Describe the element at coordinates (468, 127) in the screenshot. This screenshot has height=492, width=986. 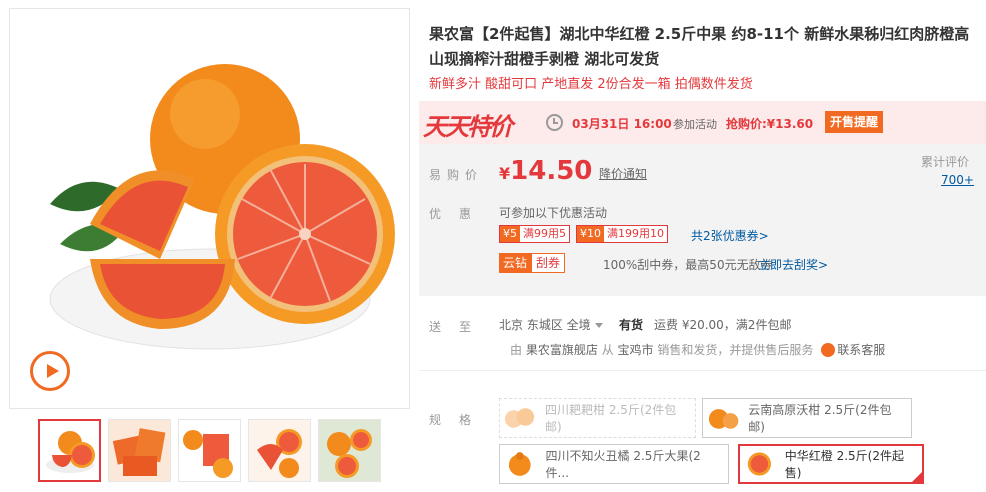
I see `daily-deal-logo: 天天特价` at that location.